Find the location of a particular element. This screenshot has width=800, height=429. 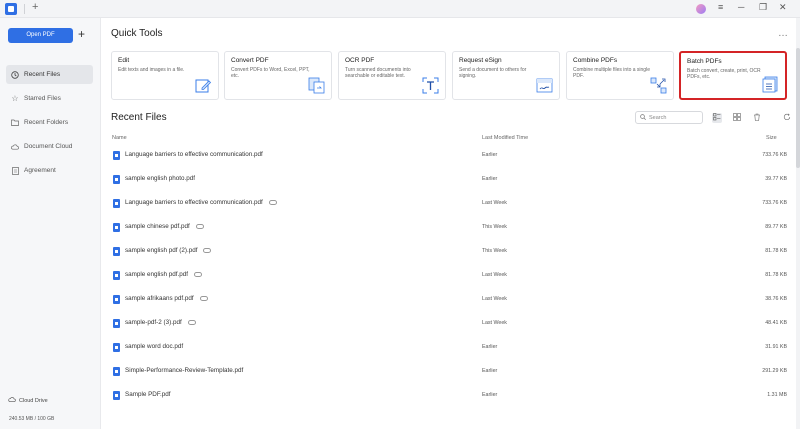

recent-files-title: Recent Files is located at coordinates (139, 117).